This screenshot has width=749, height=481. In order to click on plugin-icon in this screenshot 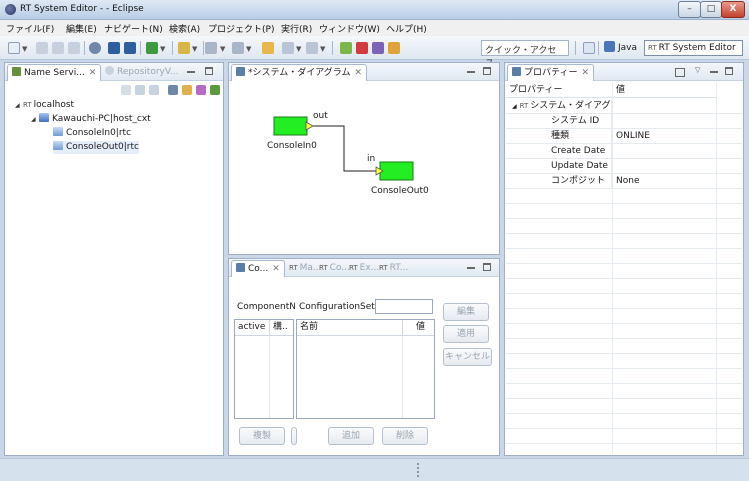, I will do `click(346, 48)`.